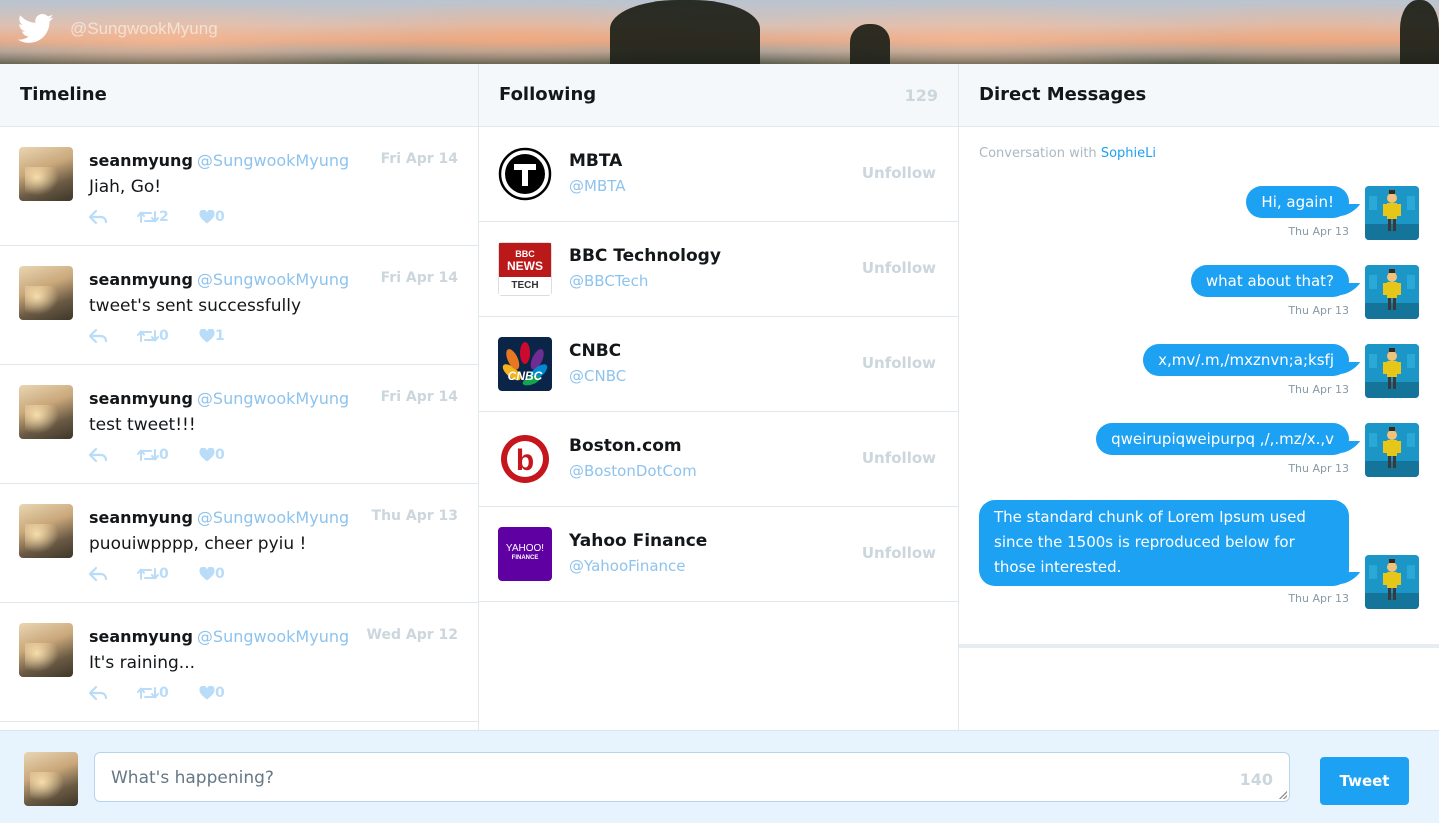  Describe the element at coordinates (36, 29) in the screenshot. I see `twitter-bird-icon` at that location.